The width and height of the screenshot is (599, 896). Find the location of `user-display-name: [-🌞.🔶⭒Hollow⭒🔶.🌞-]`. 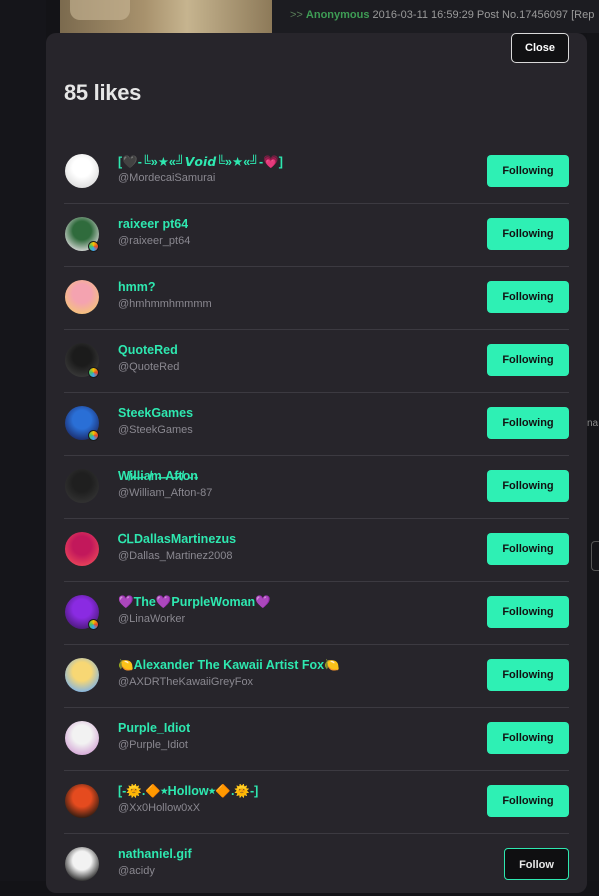

user-display-name: [-🌞.🔶⭒Hollow⭒🔶.🌞-] is located at coordinates (188, 791).